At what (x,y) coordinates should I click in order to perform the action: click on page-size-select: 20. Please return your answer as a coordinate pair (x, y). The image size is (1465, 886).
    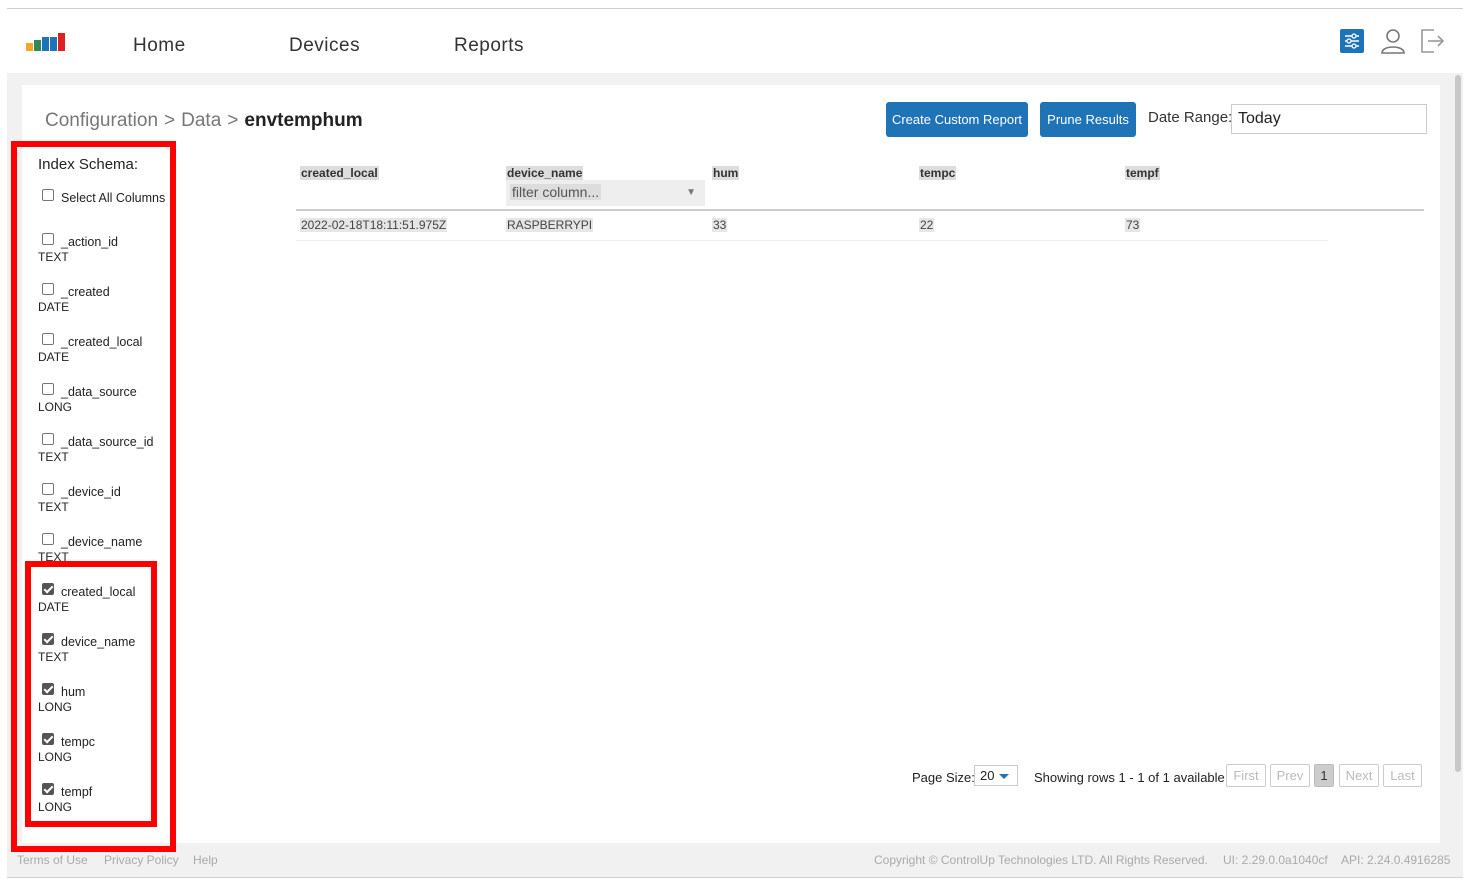
    Looking at the image, I should click on (996, 775).